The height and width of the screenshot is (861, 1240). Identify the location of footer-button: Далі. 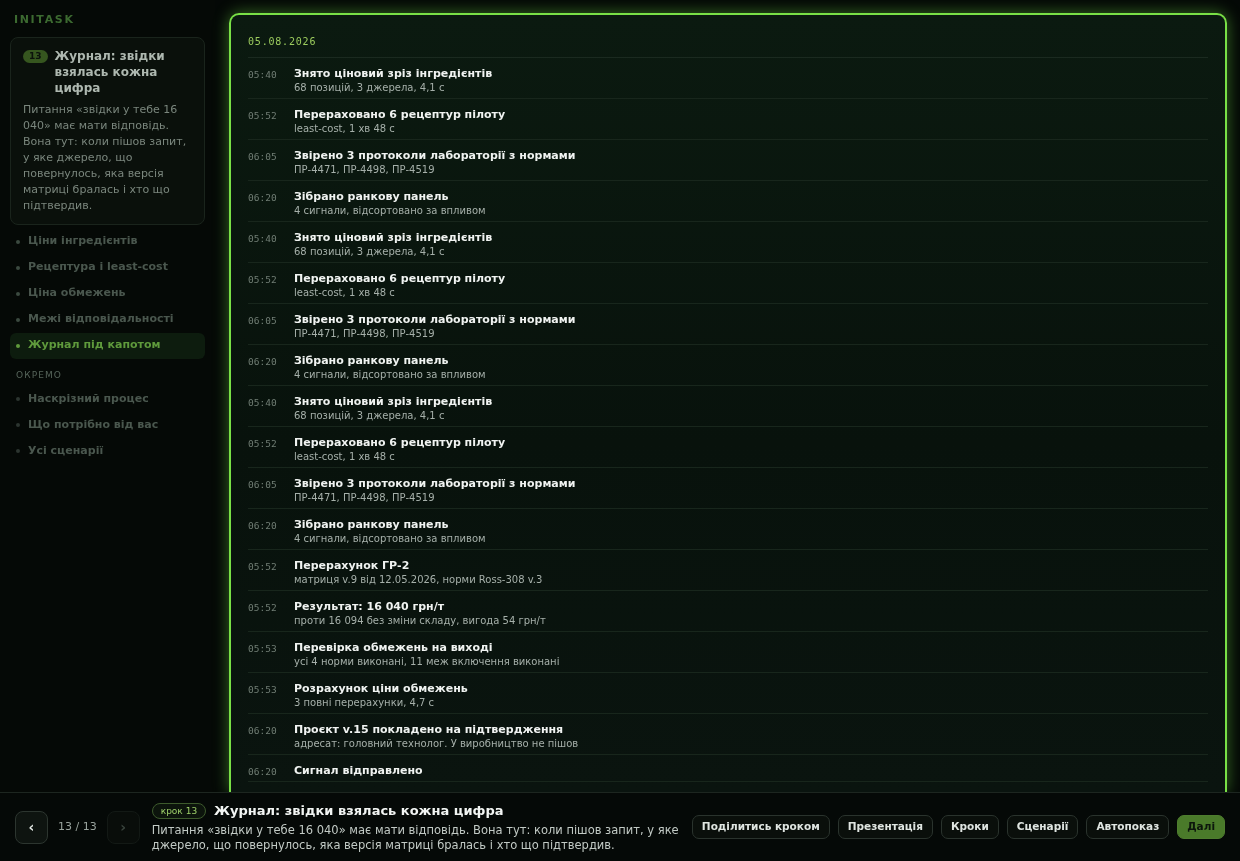
(1201, 827).